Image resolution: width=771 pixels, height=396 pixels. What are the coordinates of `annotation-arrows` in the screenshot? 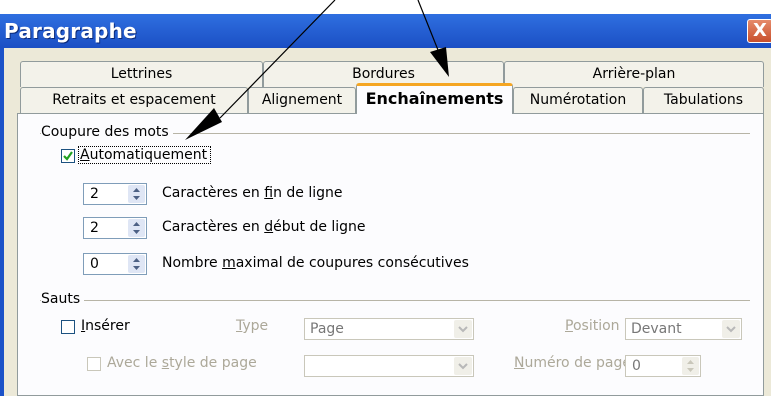 It's located at (317, 70).